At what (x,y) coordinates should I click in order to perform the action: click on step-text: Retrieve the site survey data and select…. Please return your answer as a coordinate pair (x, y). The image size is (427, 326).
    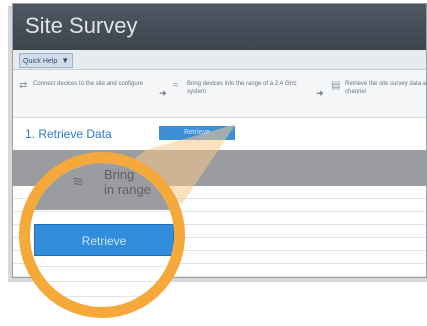
    Looking at the image, I should click on (386, 88).